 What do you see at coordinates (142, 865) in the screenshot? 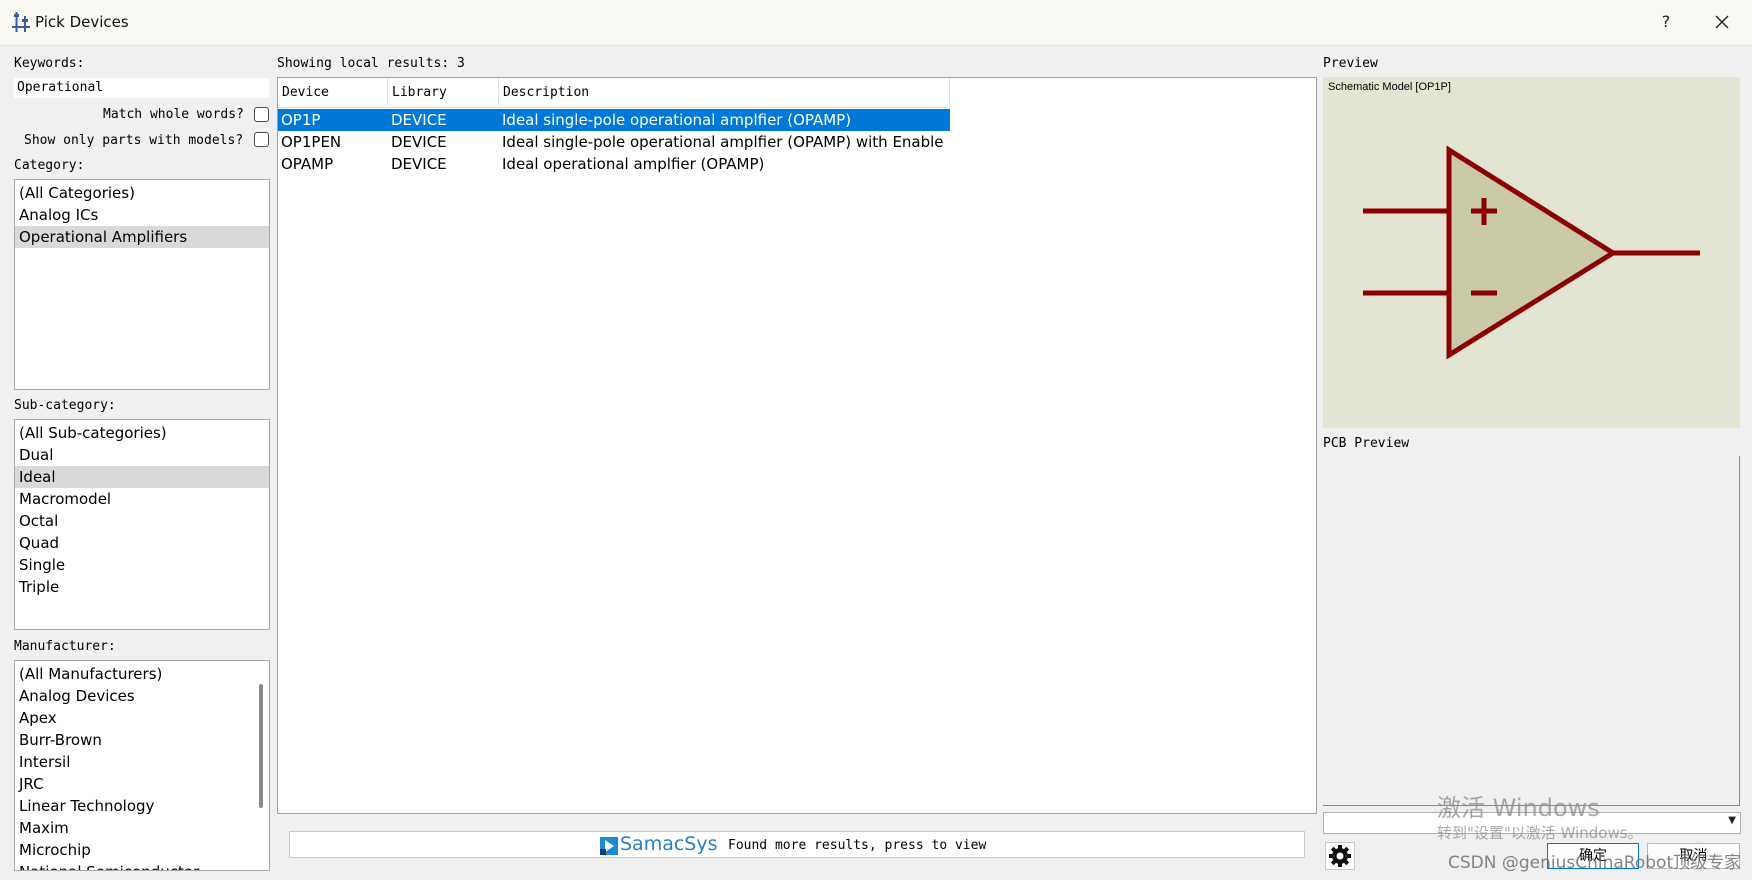
I see `manufacturer-item: National Semiconductor` at bounding box center [142, 865].